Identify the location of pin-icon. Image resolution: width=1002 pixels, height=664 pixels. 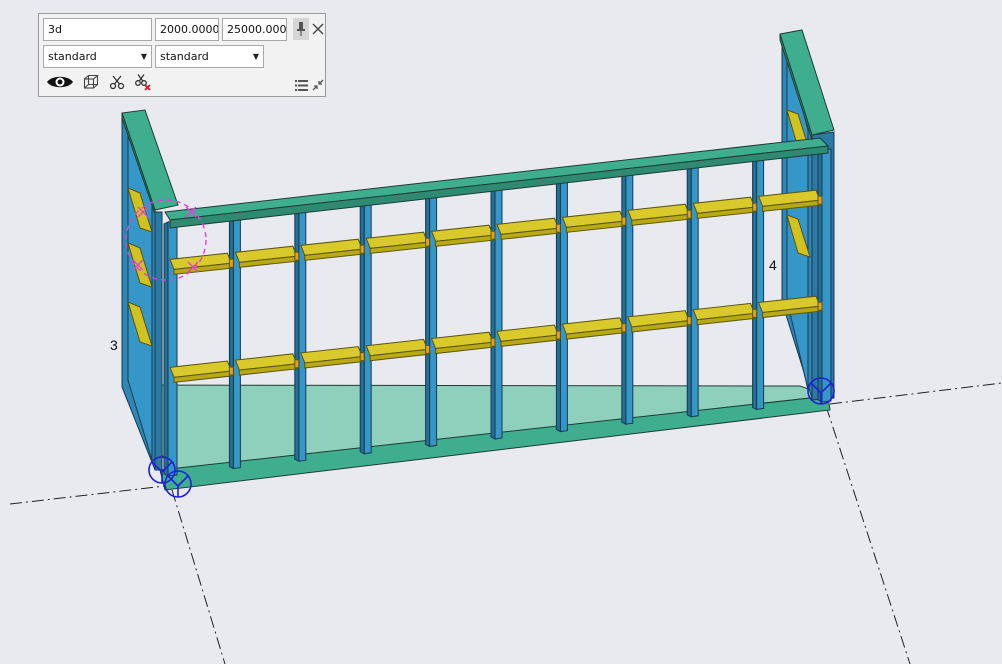
(301, 29).